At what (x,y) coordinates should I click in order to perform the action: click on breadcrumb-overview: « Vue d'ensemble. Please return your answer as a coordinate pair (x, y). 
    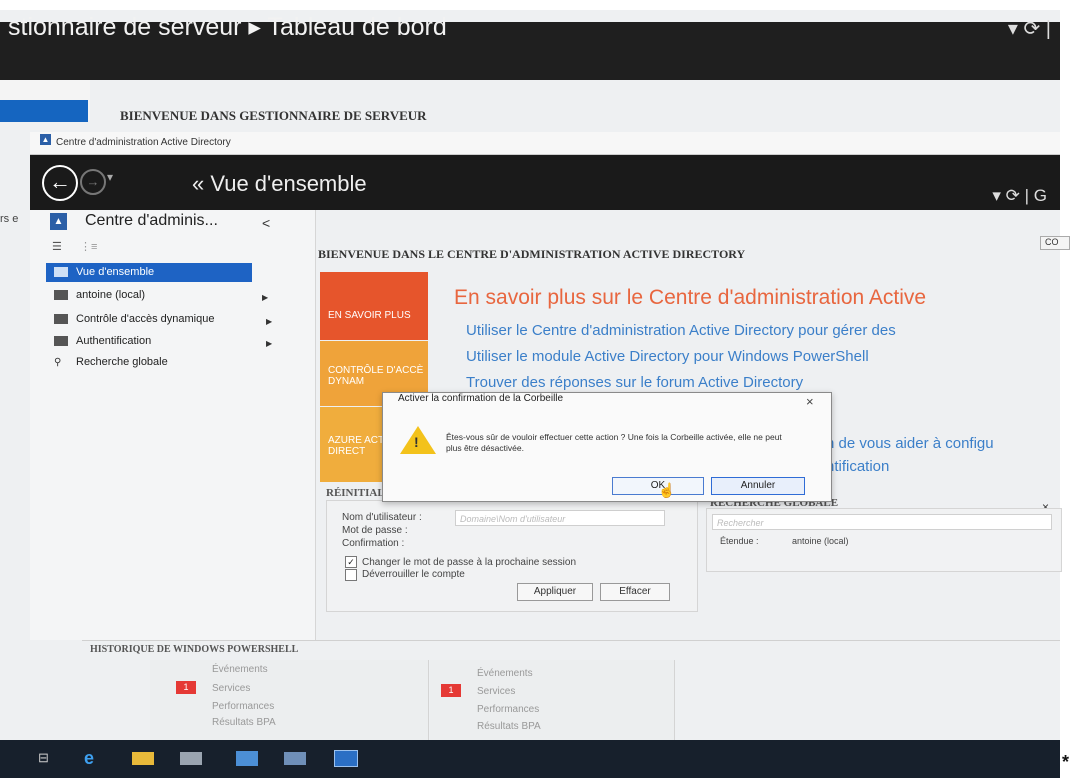
    Looking at the image, I should click on (279, 184).